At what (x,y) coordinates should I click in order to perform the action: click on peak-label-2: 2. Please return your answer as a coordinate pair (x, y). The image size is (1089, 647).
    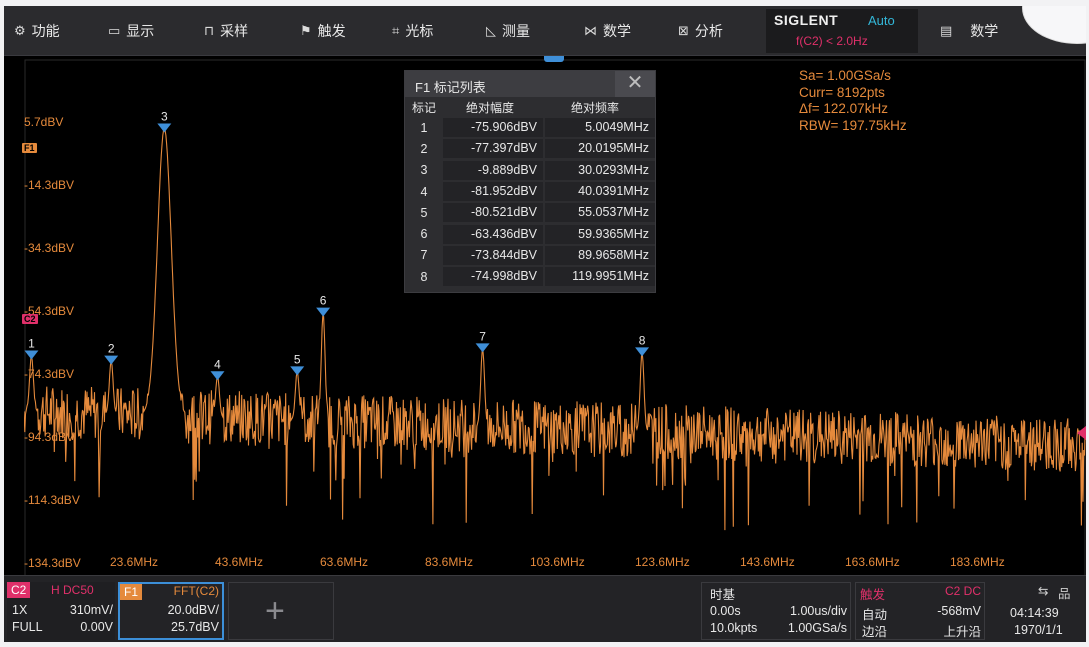
    Looking at the image, I should click on (111, 349).